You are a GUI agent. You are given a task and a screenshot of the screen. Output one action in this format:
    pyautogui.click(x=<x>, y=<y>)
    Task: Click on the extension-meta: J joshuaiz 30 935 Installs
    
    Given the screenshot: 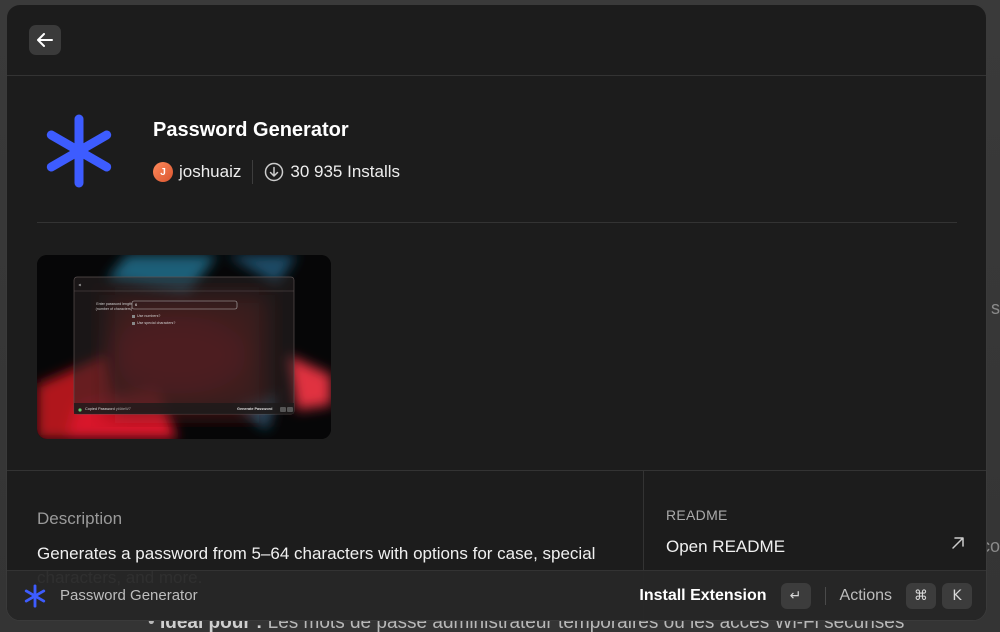 What is the action you would take?
    pyautogui.click(x=276, y=172)
    